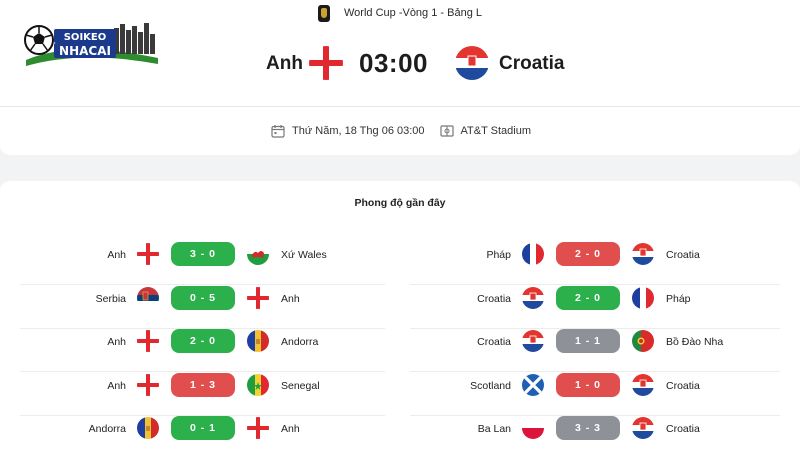 The image size is (800, 450). I want to click on score-badge: 0 - 1, so click(203, 428).